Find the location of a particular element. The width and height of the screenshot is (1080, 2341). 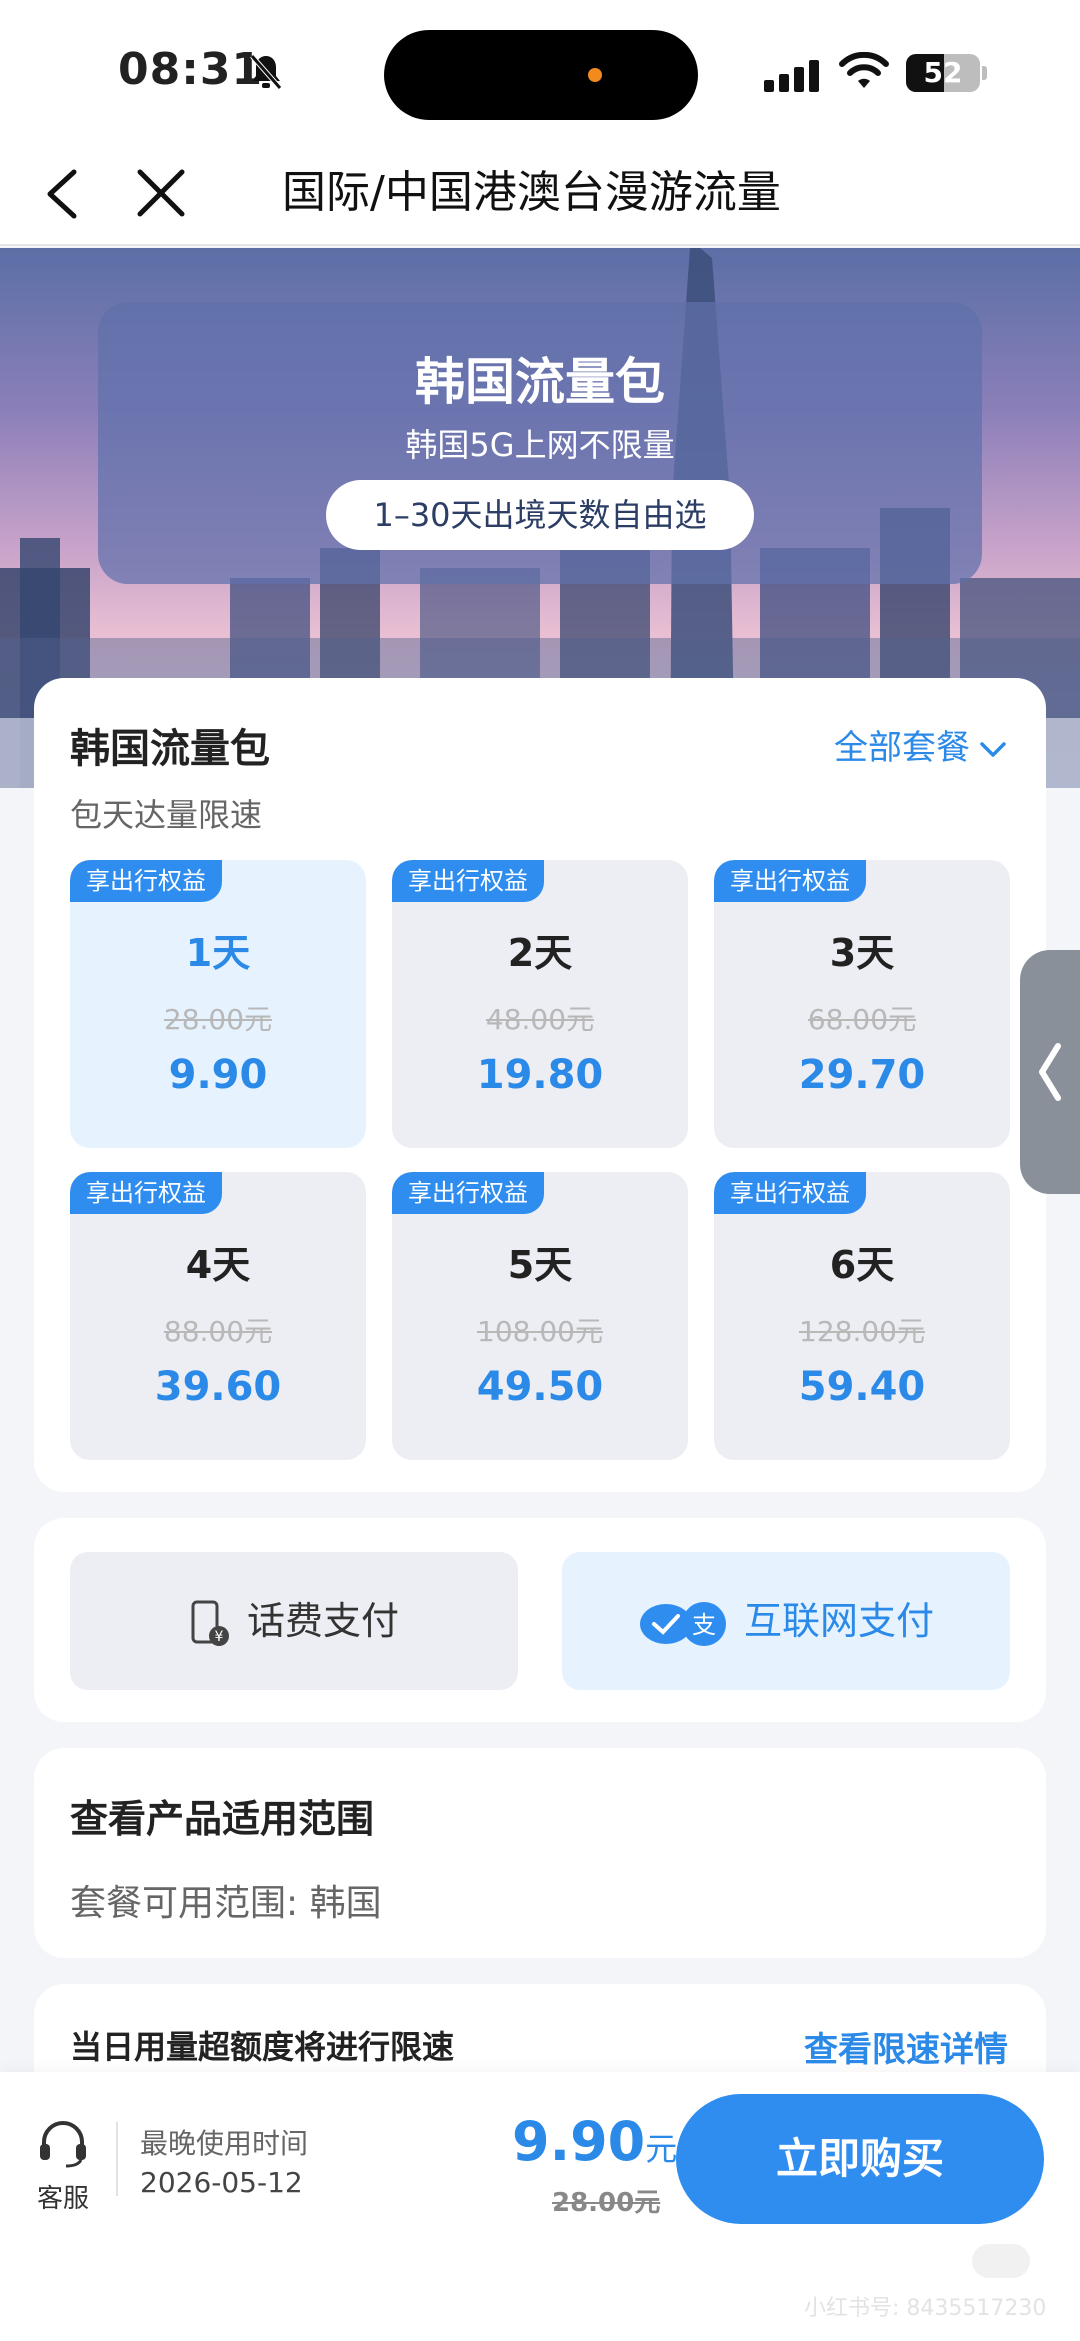

deadline-label: 最晚使用时间 is located at coordinates (224, 2143).